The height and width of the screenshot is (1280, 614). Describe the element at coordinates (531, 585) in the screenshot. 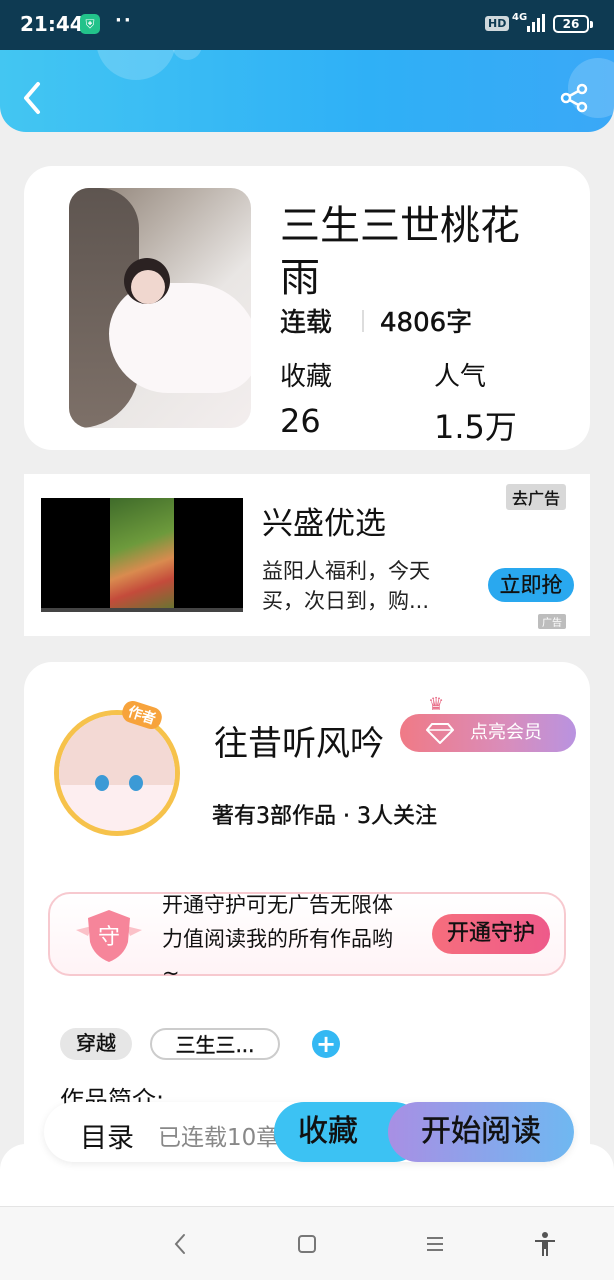

I see `ad-cta-button: 立即抢` at that location.